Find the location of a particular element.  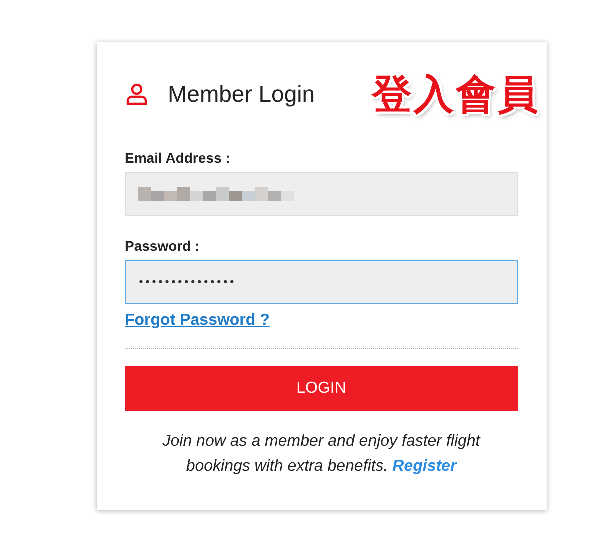

register-link: Register is located at coordinates (424, 466).